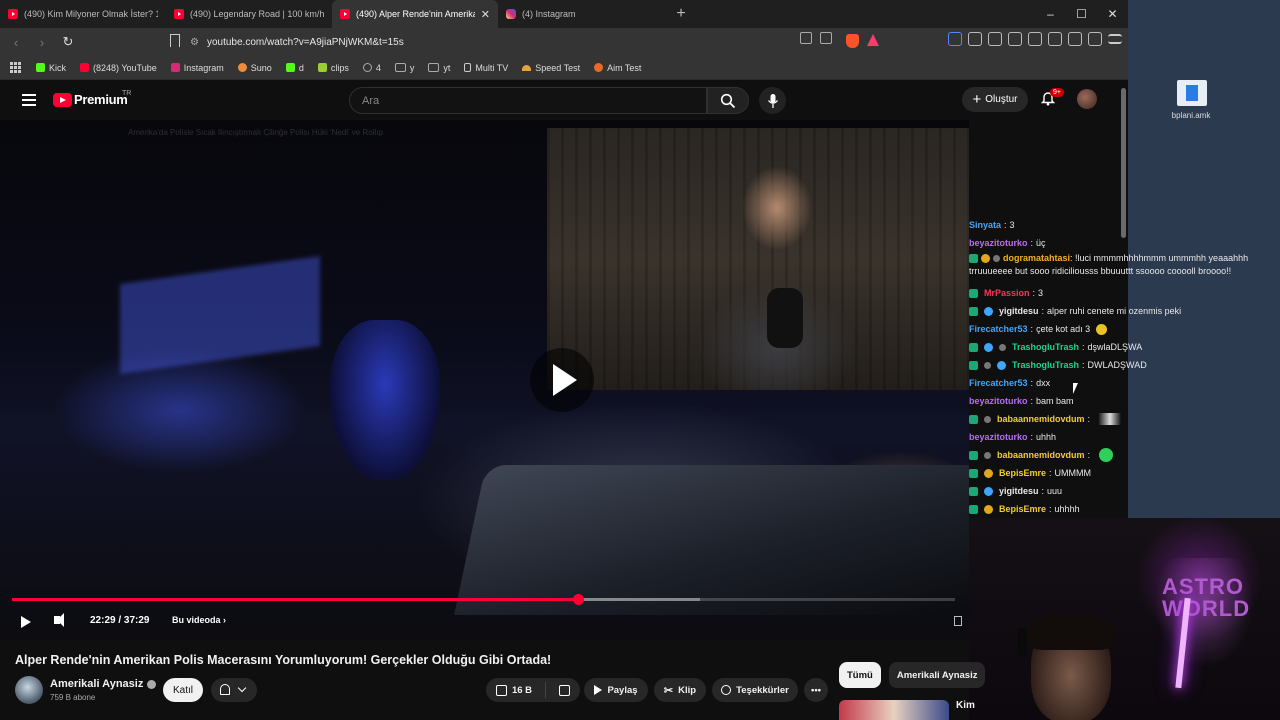 The width and height of the screenshot is (1280, 720). What do you see at coordinates (294, 68) in the screenshot?
I see `bookmark-d: d` at bounding box center [294, 68].